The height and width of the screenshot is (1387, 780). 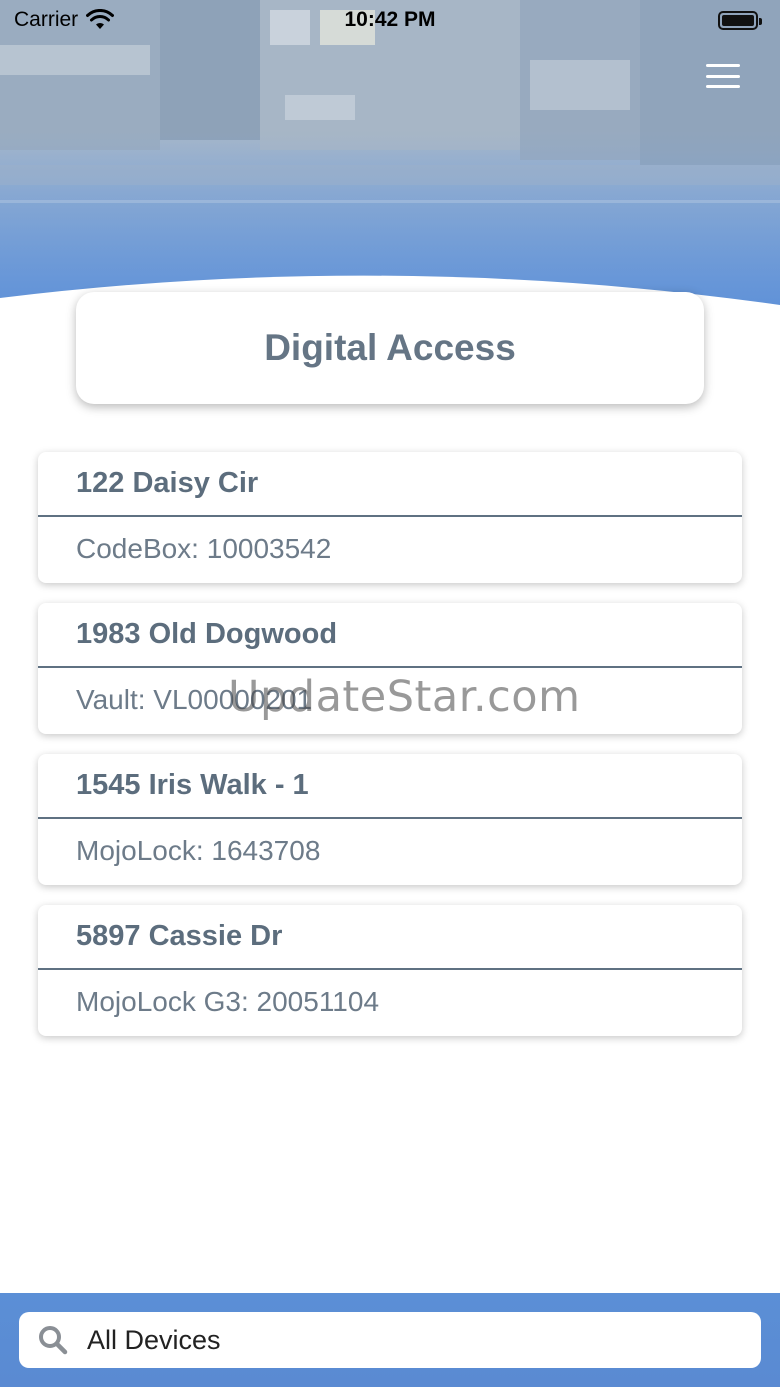 I want to click on battery-level, so click(x=738, y=20).